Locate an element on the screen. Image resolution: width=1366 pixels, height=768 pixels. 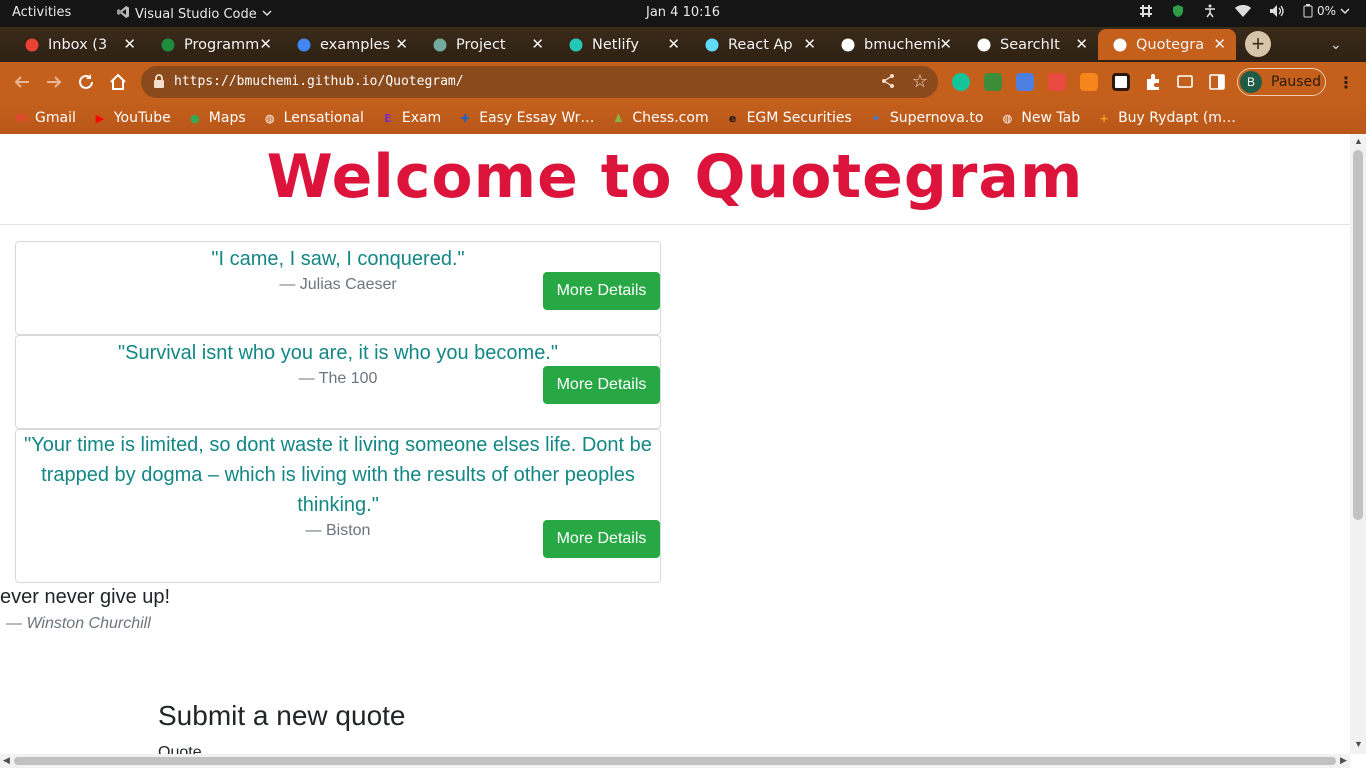
url-text: https://bmuchemi.github.io/Quotegram/ is located at coordinates (319, 81).